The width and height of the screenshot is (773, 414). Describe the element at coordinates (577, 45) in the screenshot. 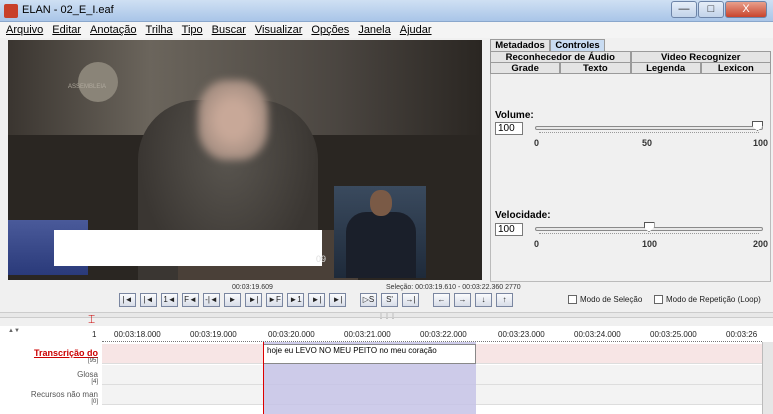

I see `tab-controles: Controles` at that location.